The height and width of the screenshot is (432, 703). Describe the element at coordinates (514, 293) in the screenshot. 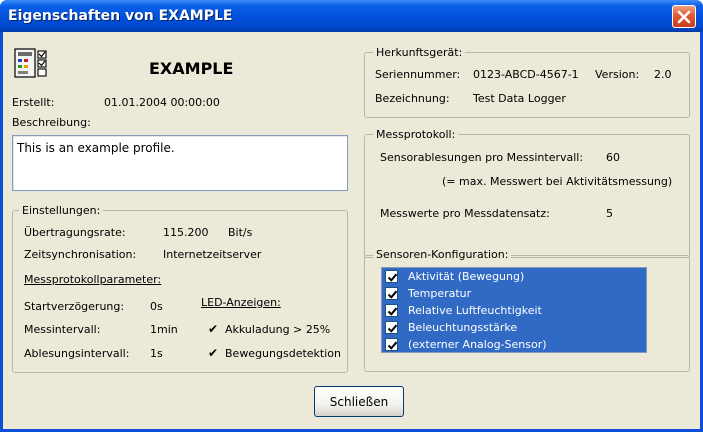

I see `sensor-item: Temperatur` at that location.